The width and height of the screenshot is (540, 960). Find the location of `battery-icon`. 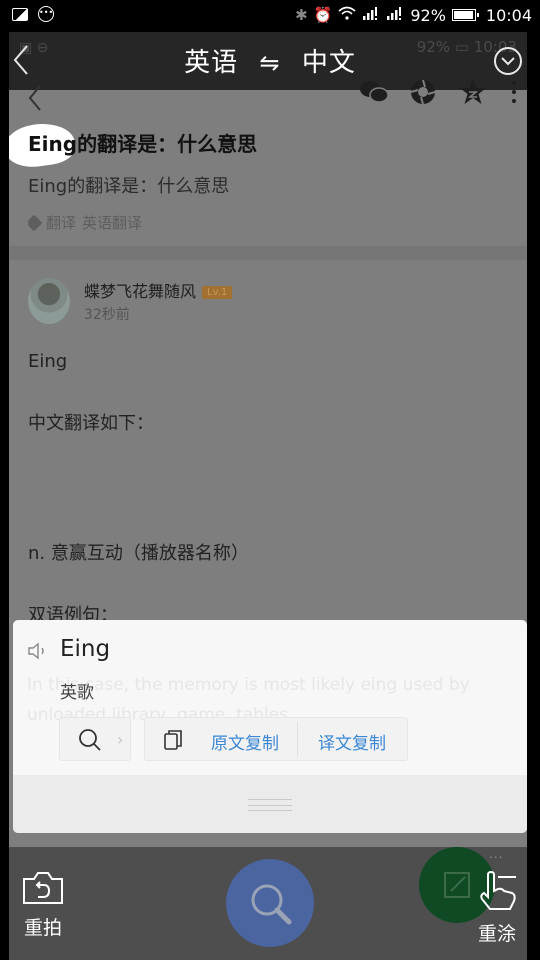

battery-icon is located at coordinates (465, 15).